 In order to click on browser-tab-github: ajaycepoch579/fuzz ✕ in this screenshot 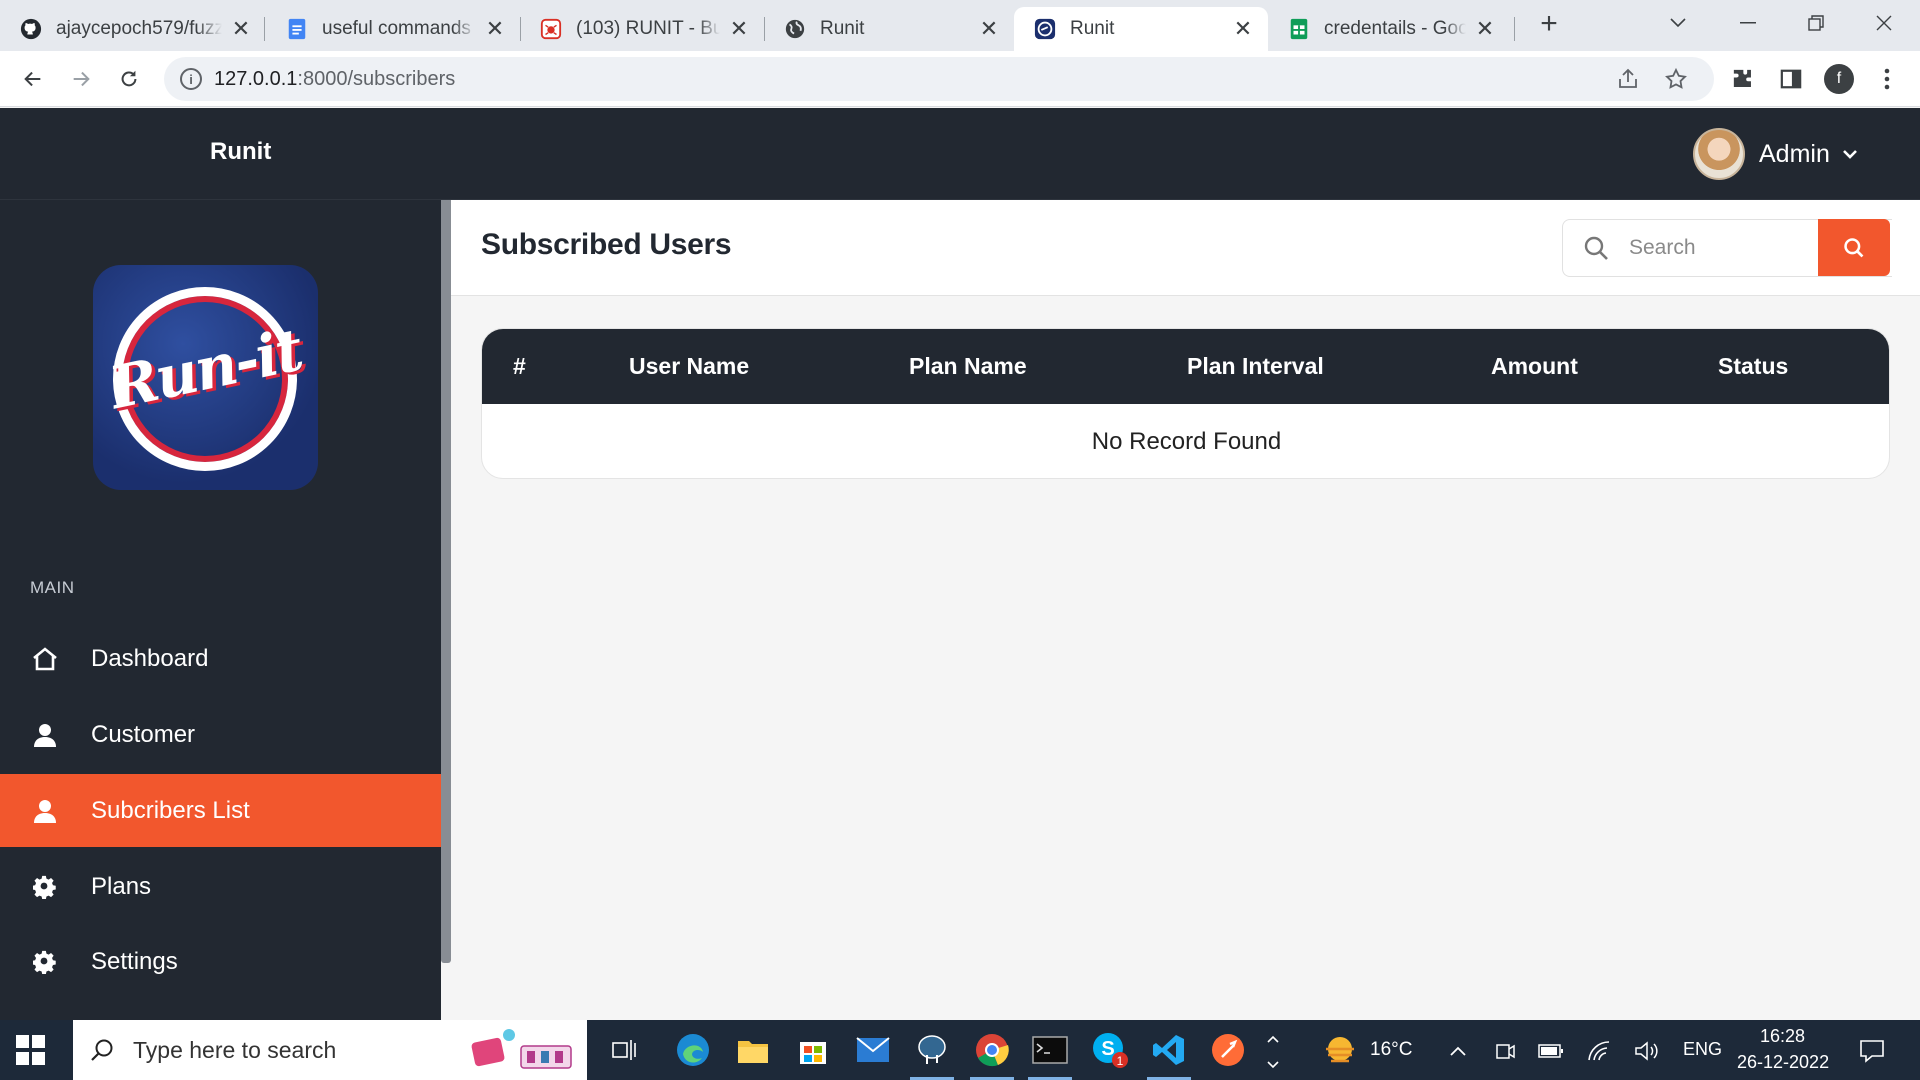, I will do `click(133, 29)`.